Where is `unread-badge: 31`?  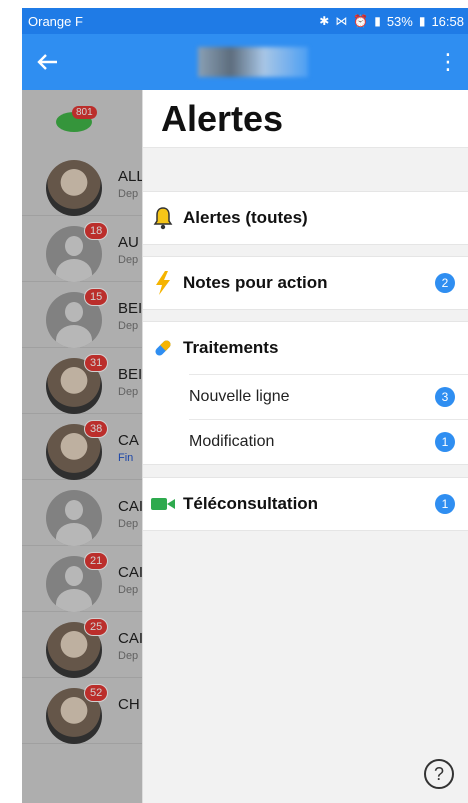
unread-badge: 31 is located at coordinates (96, 363).